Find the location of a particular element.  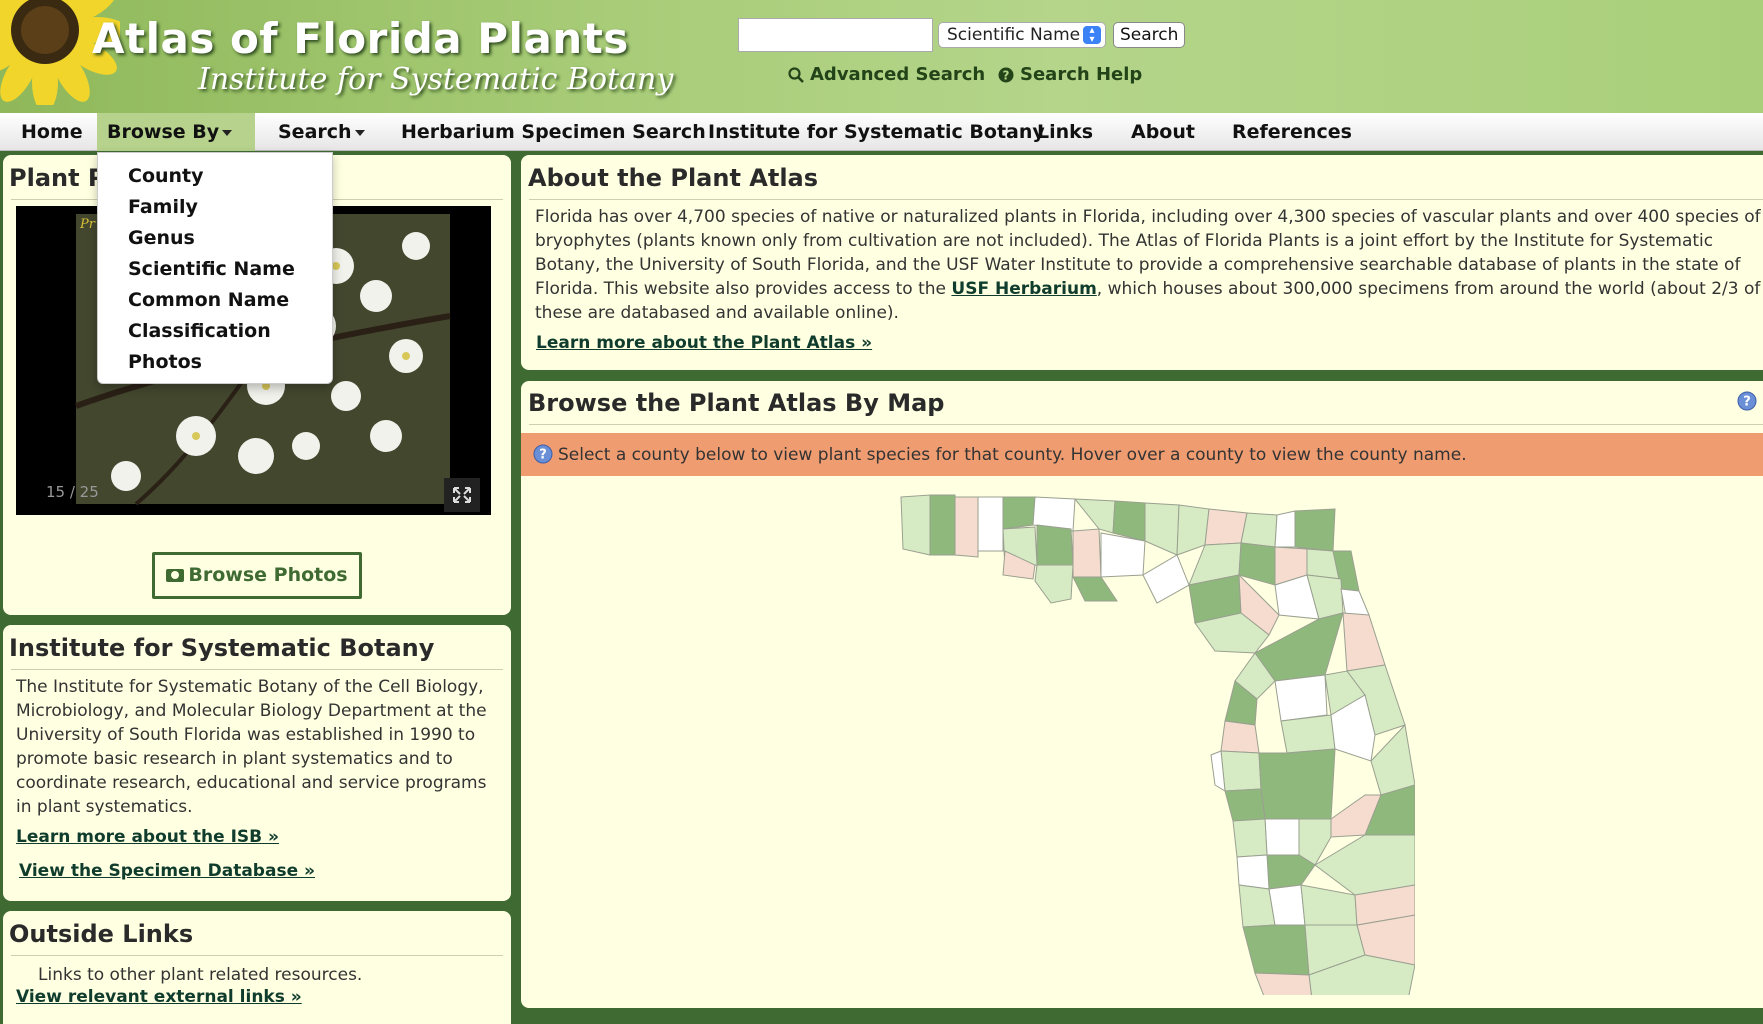

nav-institute: Institute for Systematic Botany is located at coordinates (876, 132).